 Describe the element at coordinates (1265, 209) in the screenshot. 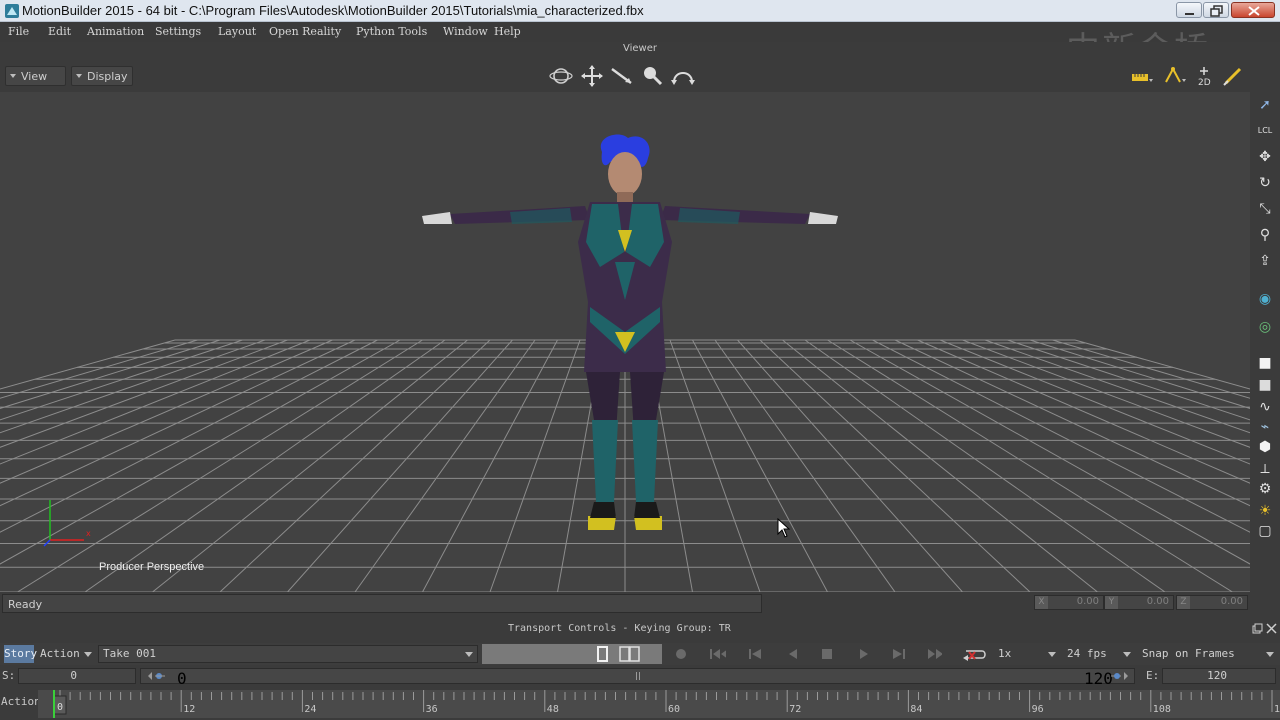

I see `scale-icon: ⤡` at that location.